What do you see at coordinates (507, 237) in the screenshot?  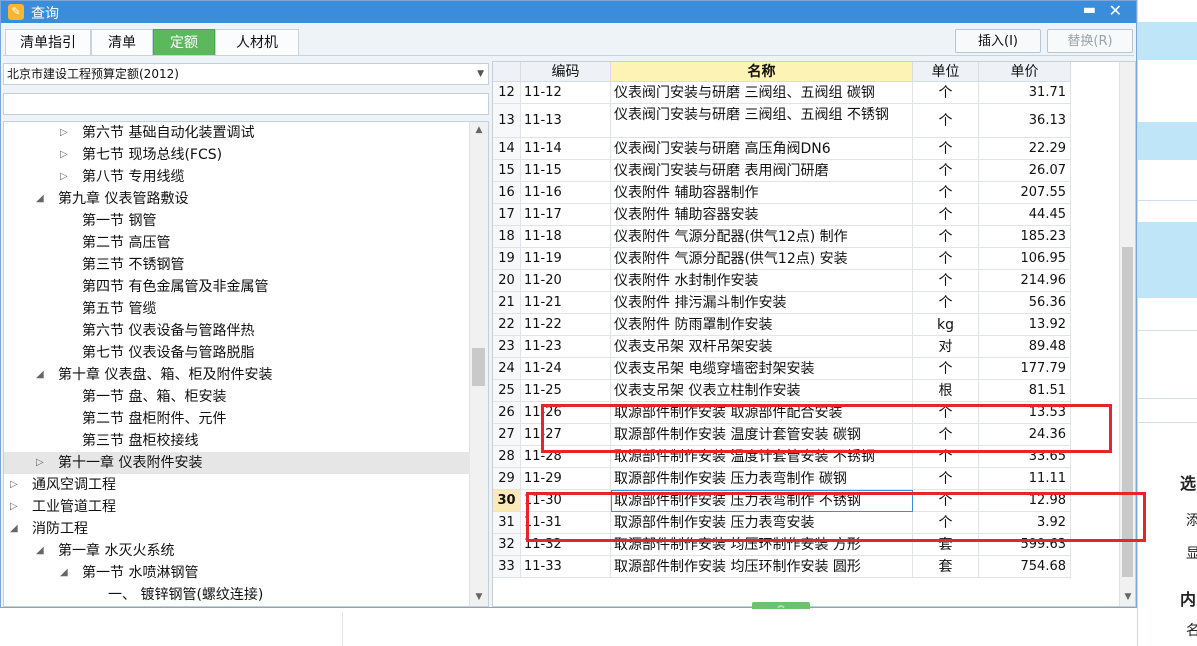 I see `row-number: 18` at bounding box center [507, 237].